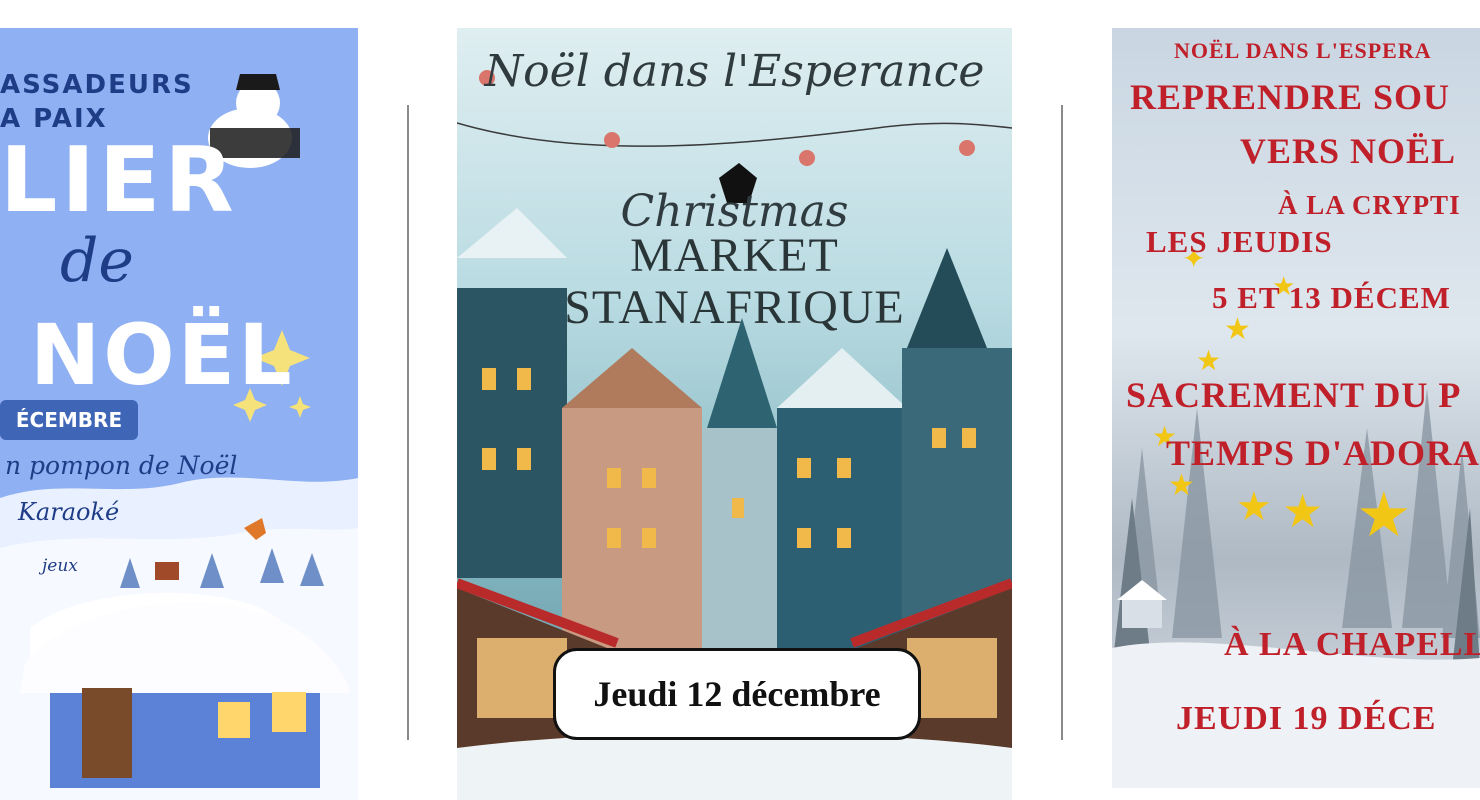 The height and width of the screenshot is (800, 1480). What do you see at coordinates (162, 355) in the screenshot?
I see `poster-1-title-noel: NOËL` at bounding box center [162, 355].